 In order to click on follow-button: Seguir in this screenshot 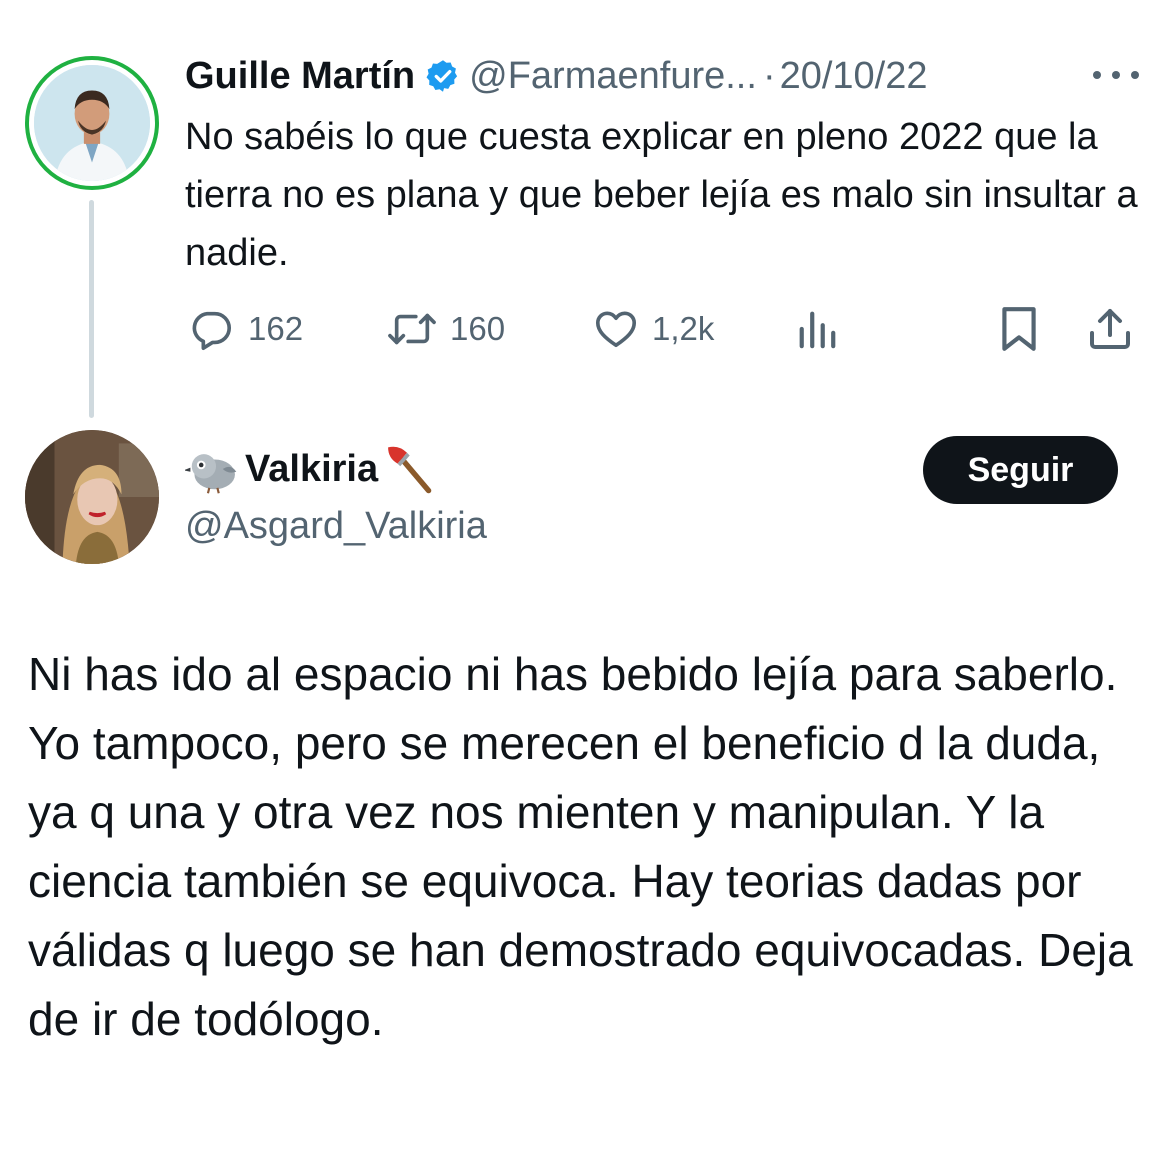, I will do `click(1020, 470)`.